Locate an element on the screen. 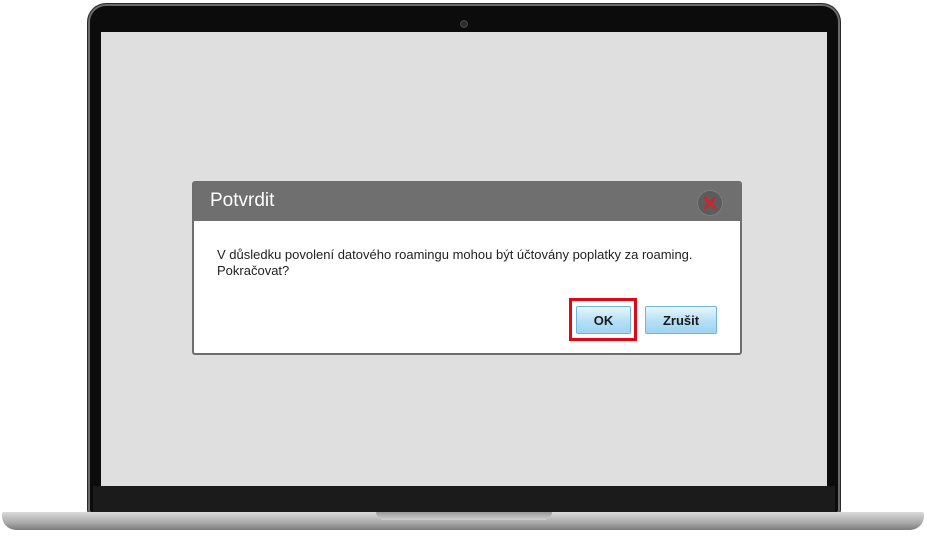 The image size is (927, 537). camera-icon is located at coordinates (464, 24).